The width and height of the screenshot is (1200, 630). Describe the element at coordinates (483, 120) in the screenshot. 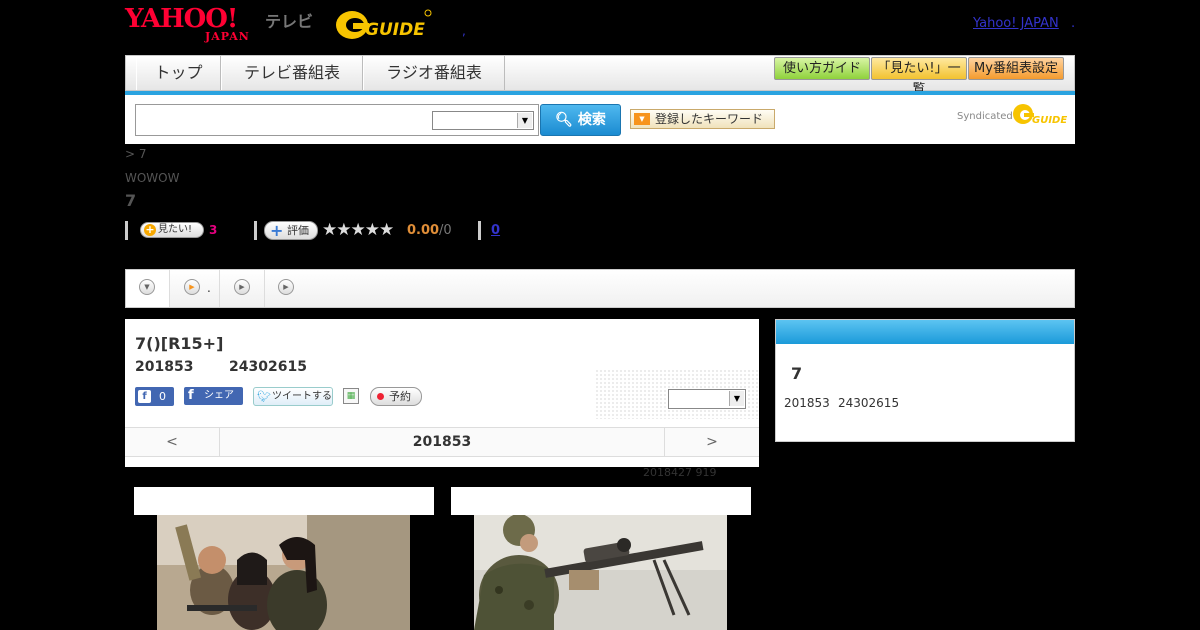

I see `search-category-select: ▼` at that location.